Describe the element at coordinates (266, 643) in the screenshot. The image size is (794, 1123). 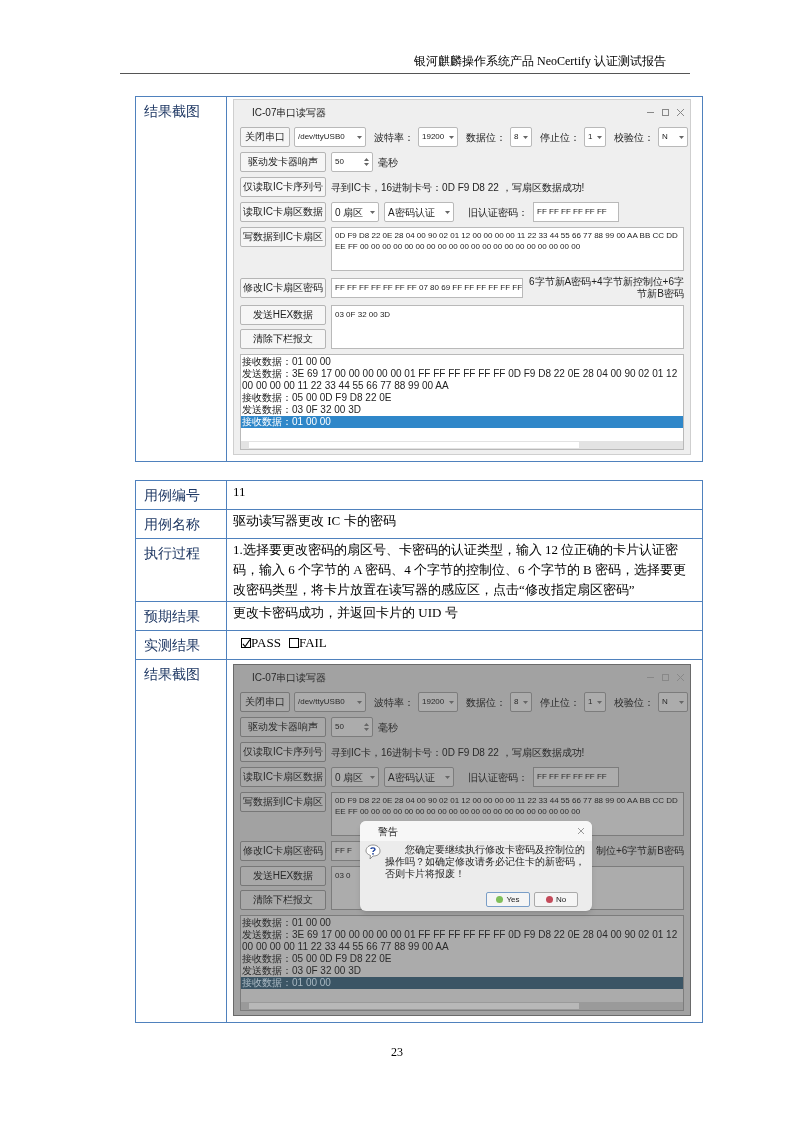
I see `checkbox-label: PASS` at that location.